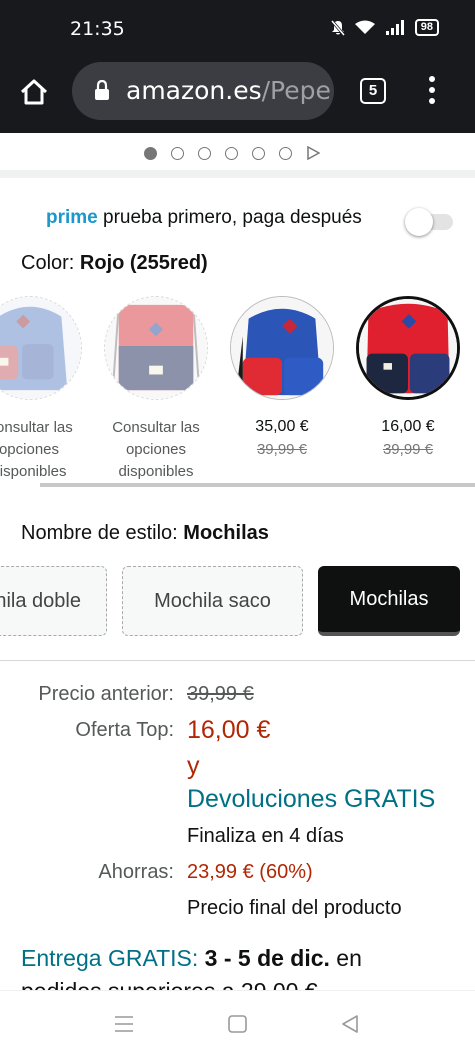  Describe the element at coordinates (106, 694) in the screenshot. I see `previous-price-label: Precio anterior:` at that location.